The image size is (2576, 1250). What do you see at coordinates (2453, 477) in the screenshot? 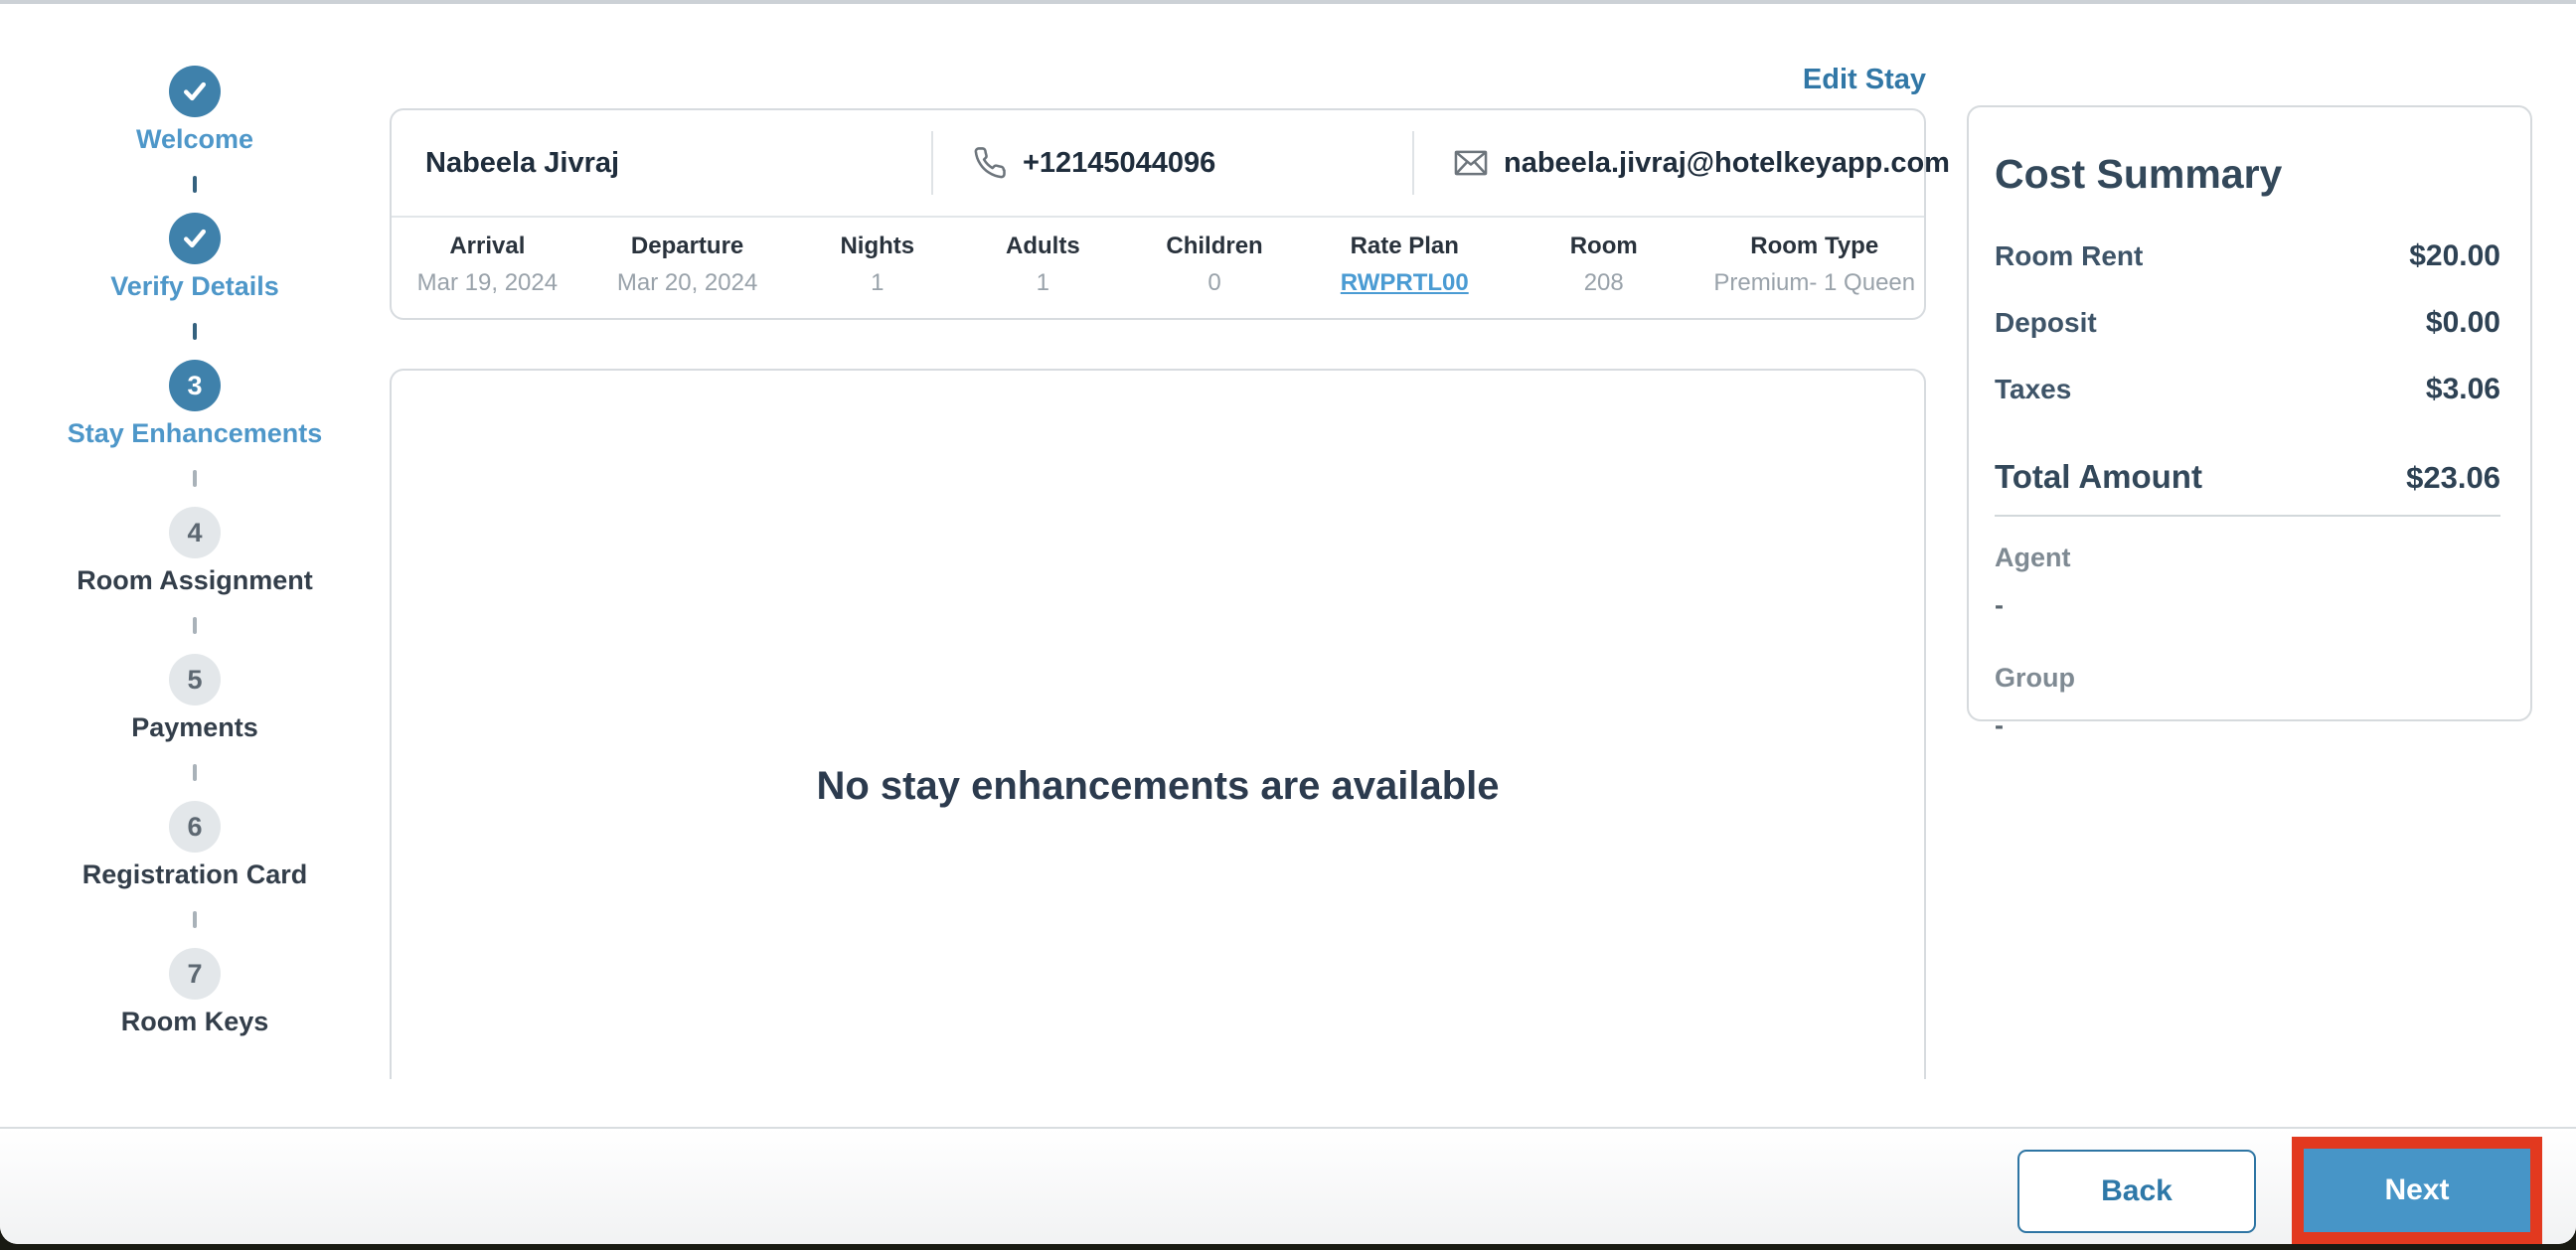
I see `total-amount-value: $23.06` at bounding box center [2453, 477].